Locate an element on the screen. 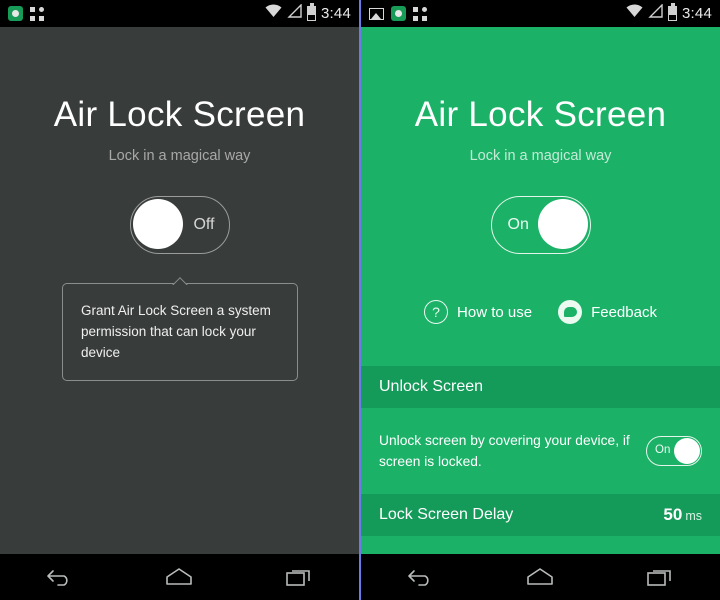  feedback-label: Feedback is located at coordinates (624, 312).